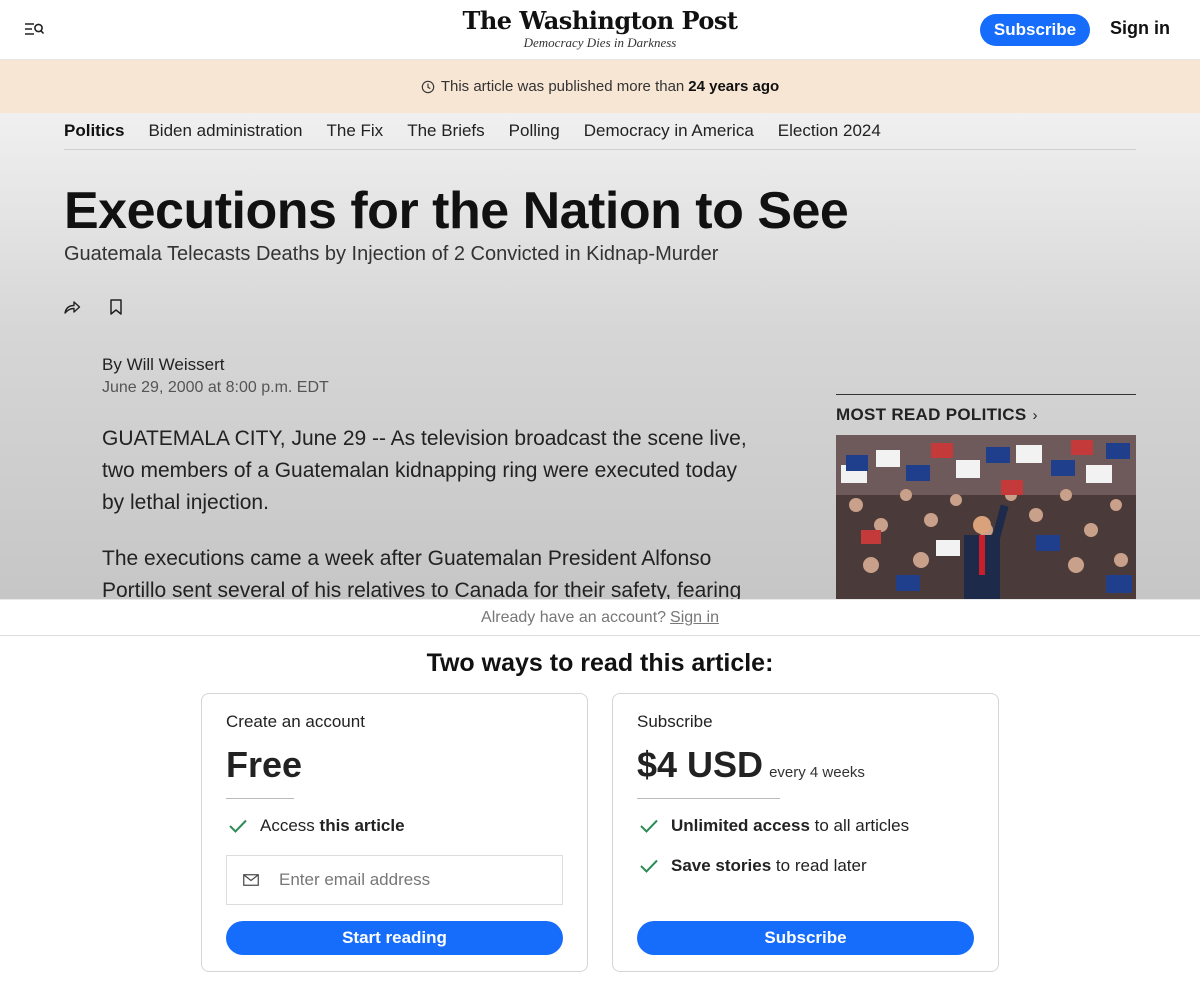 The image size is (1200, 1000). I want to click on email-field, so click(419, 880).